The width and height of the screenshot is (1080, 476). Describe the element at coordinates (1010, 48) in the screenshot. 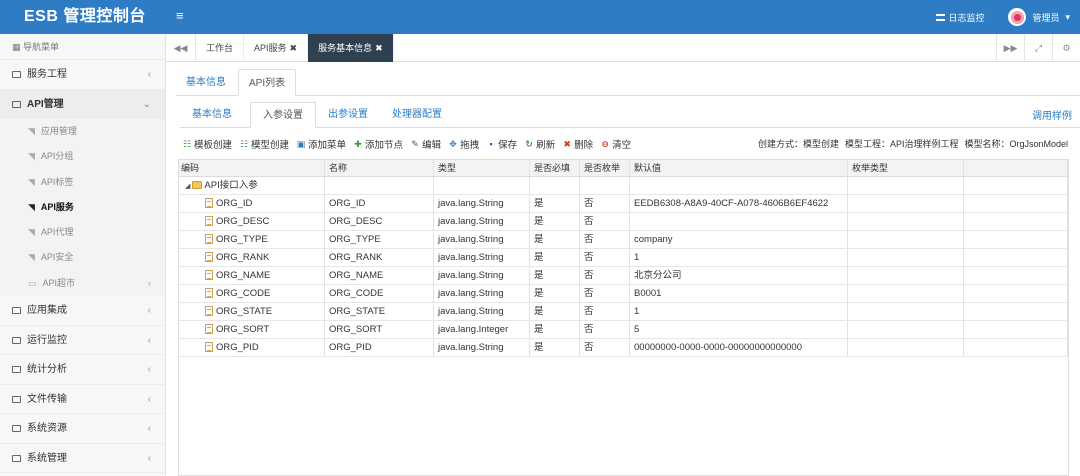

I see `tab-scroll-right-icon: ▶▶` at that location.